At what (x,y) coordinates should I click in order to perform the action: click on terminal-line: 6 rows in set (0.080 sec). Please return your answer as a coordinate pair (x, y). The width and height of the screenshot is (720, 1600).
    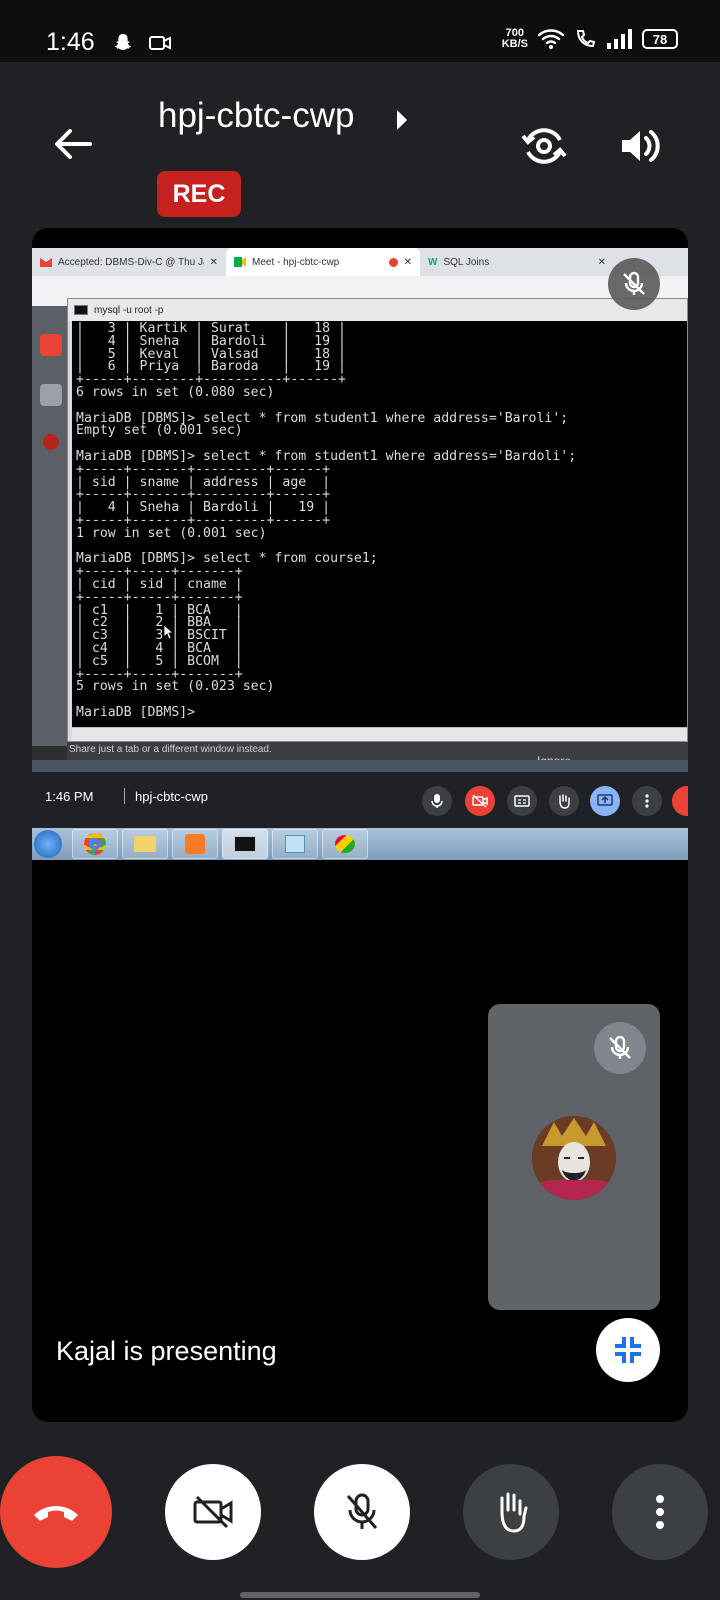
    Looking at the image, I should click on (175, 392).